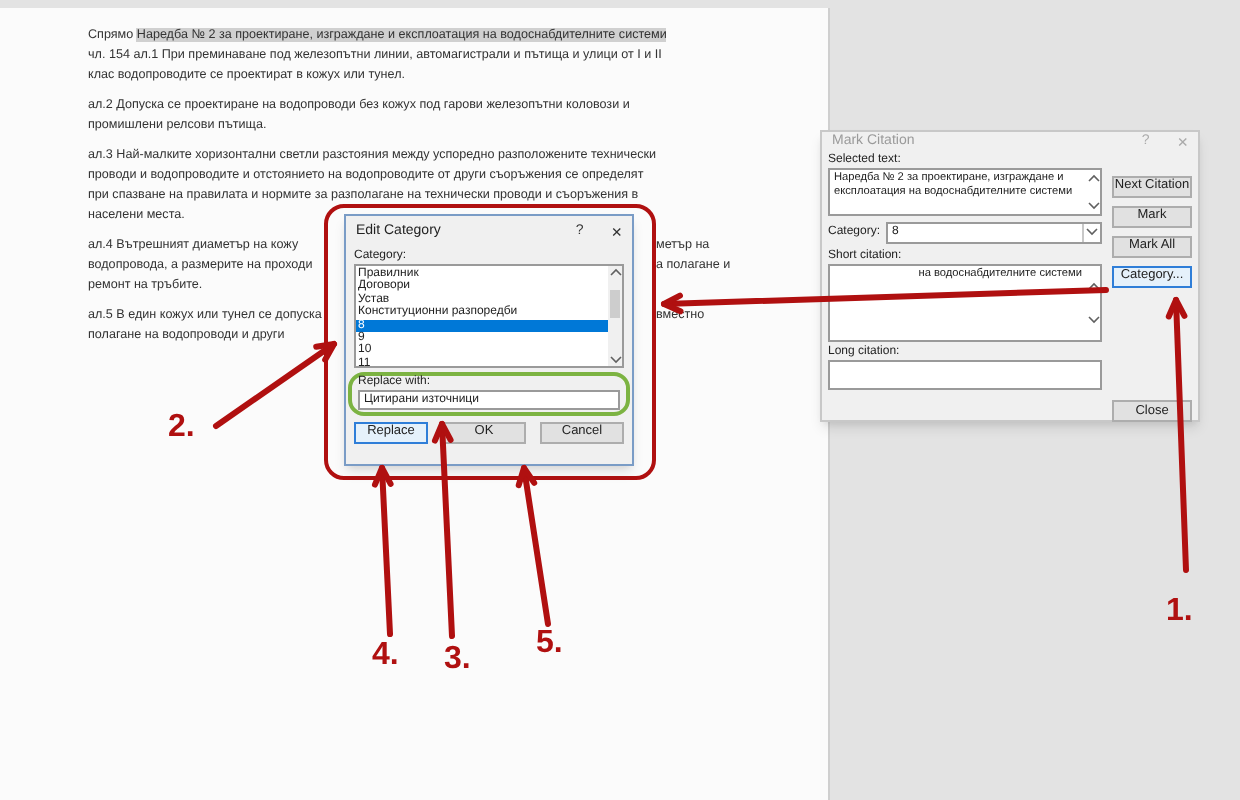 Image resolution: width=1240 pixels, height=800 pixels. What do you see at coordinates (1179, 612) in the screenshot?
I see `step-number: 1.` at bounding box center [1179, 612].